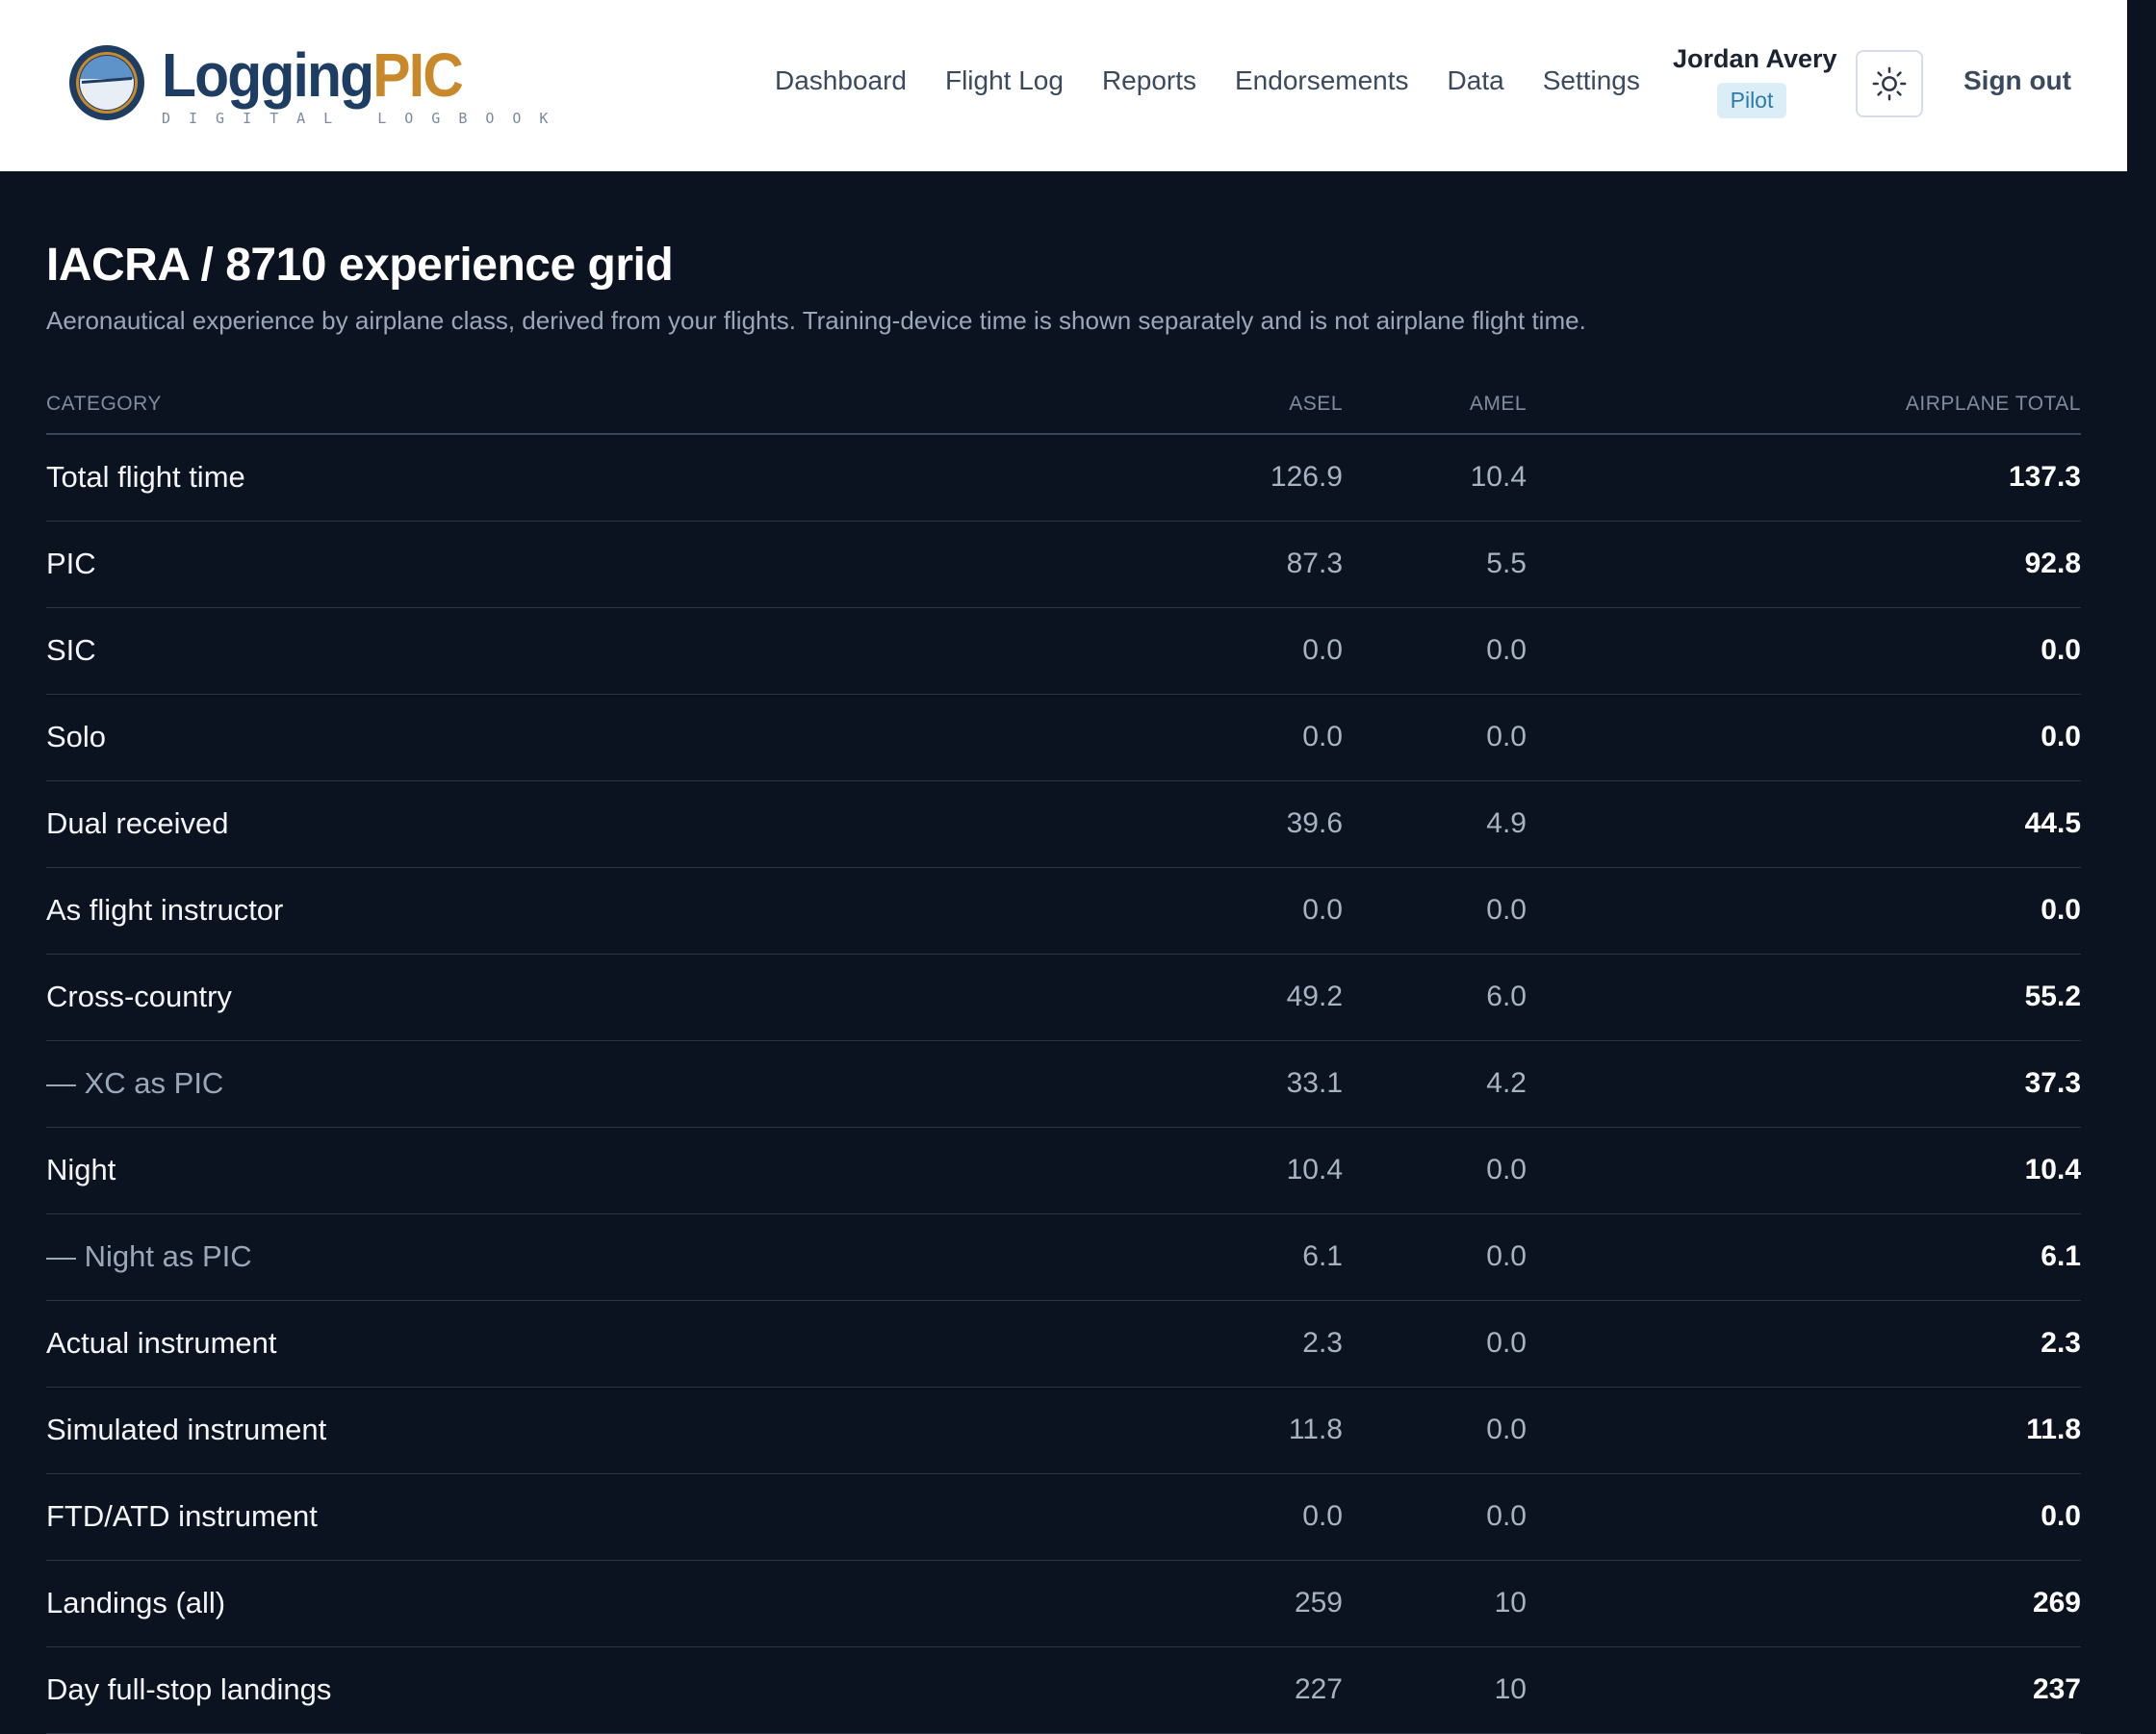  What do you see at coordinates (1322, 81) in the screenshot?
I see `nav-endorsements: Endorsements` at bounding box center [1322, 81].